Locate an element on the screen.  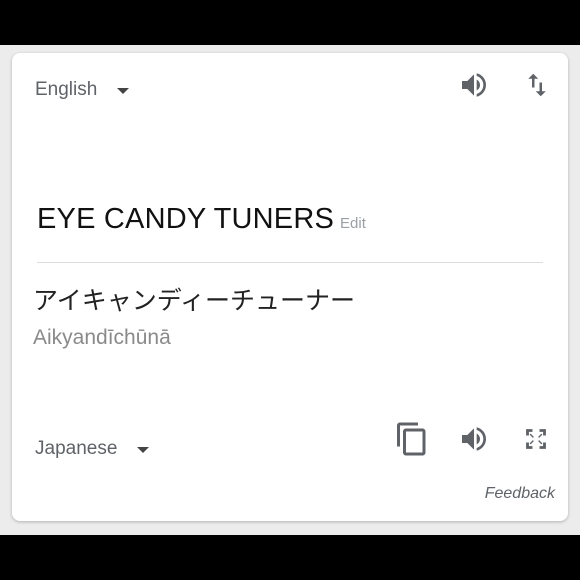
target-language-label: Japanese is located at coordinates (76, 448).